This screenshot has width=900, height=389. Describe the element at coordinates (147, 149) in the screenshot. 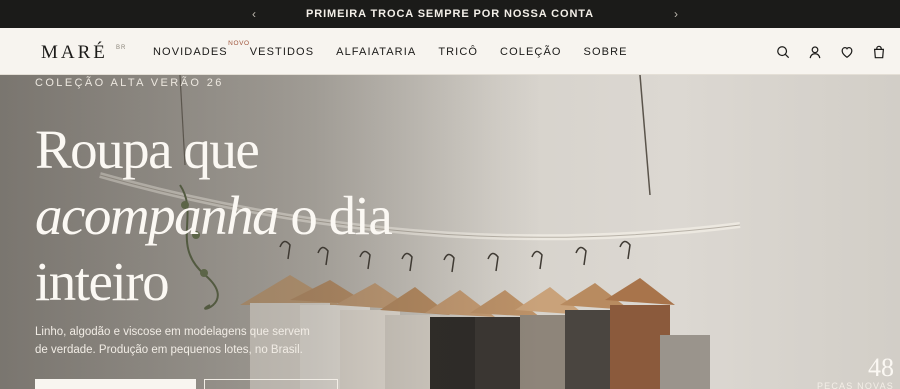

I see `headline-line-1: Roupa que` at that location.